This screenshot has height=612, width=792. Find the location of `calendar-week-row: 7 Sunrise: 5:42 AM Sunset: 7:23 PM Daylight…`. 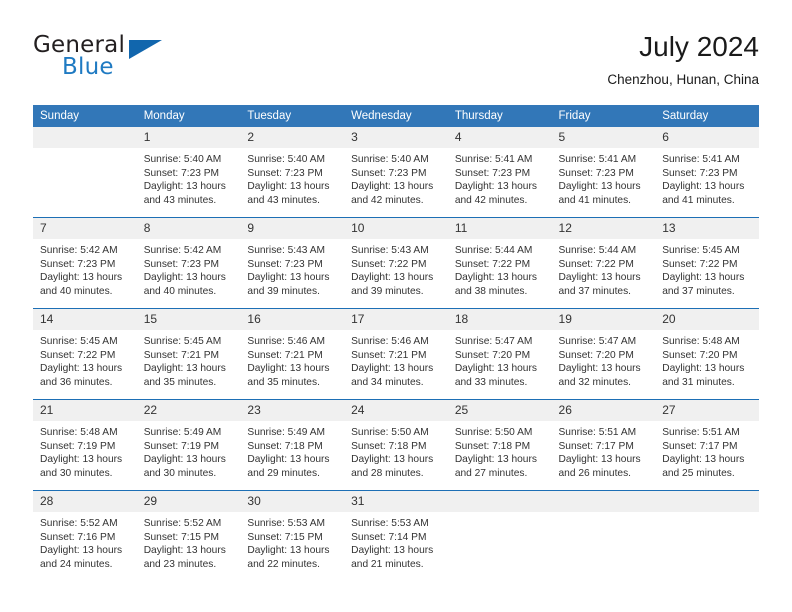

calendar-week-row: 7 Sunrise: 5:42 AM Sunset: 7:23 PM Daylight… is located at coordinates (396, 263).